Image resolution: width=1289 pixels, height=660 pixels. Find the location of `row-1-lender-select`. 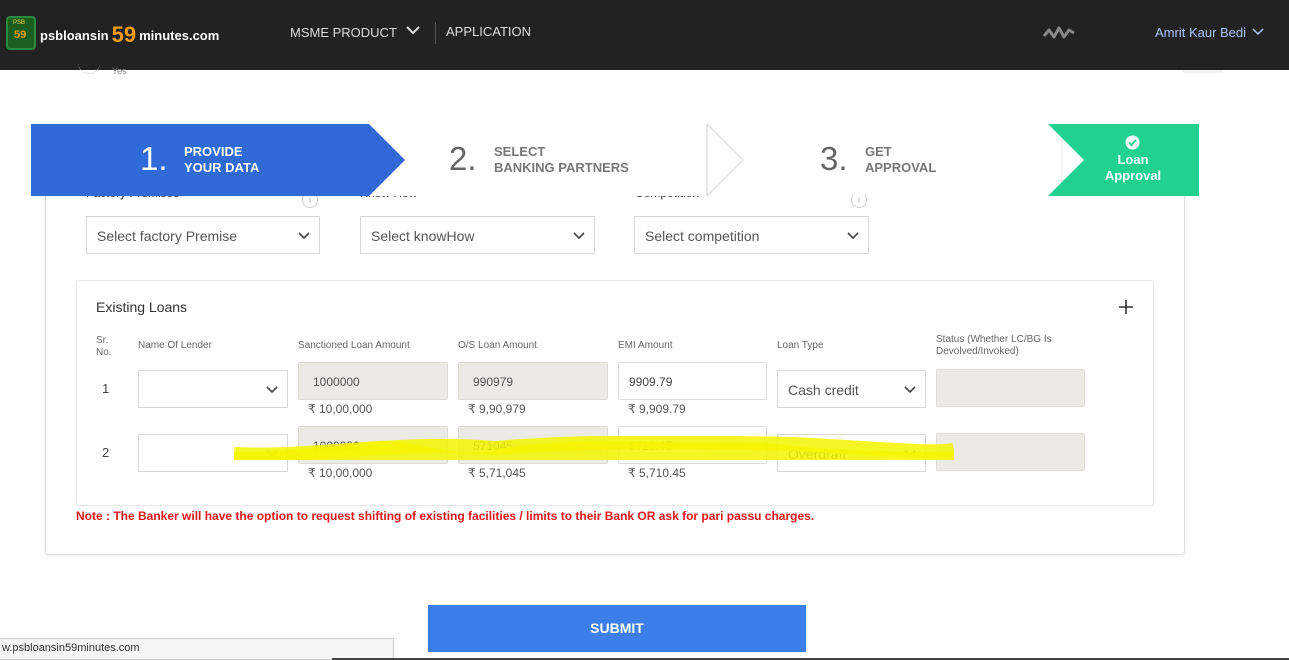

row-1-lender-select is located at coordinates (213, 389).